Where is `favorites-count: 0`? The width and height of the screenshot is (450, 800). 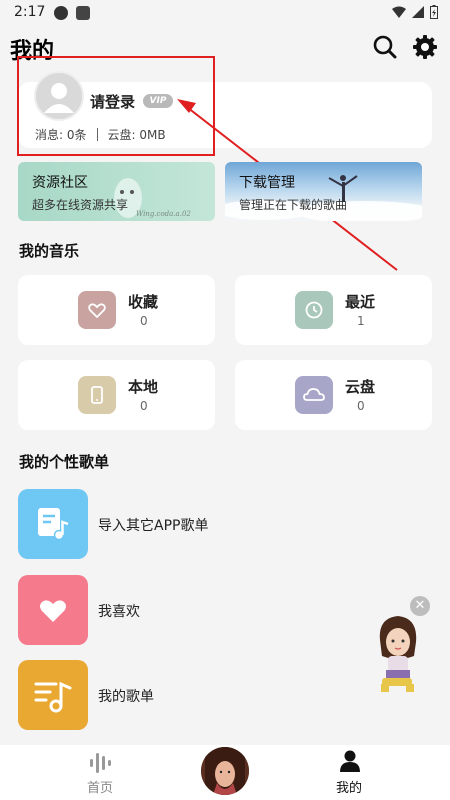
favorites-count: 0 is located at coordinates (144, 321).